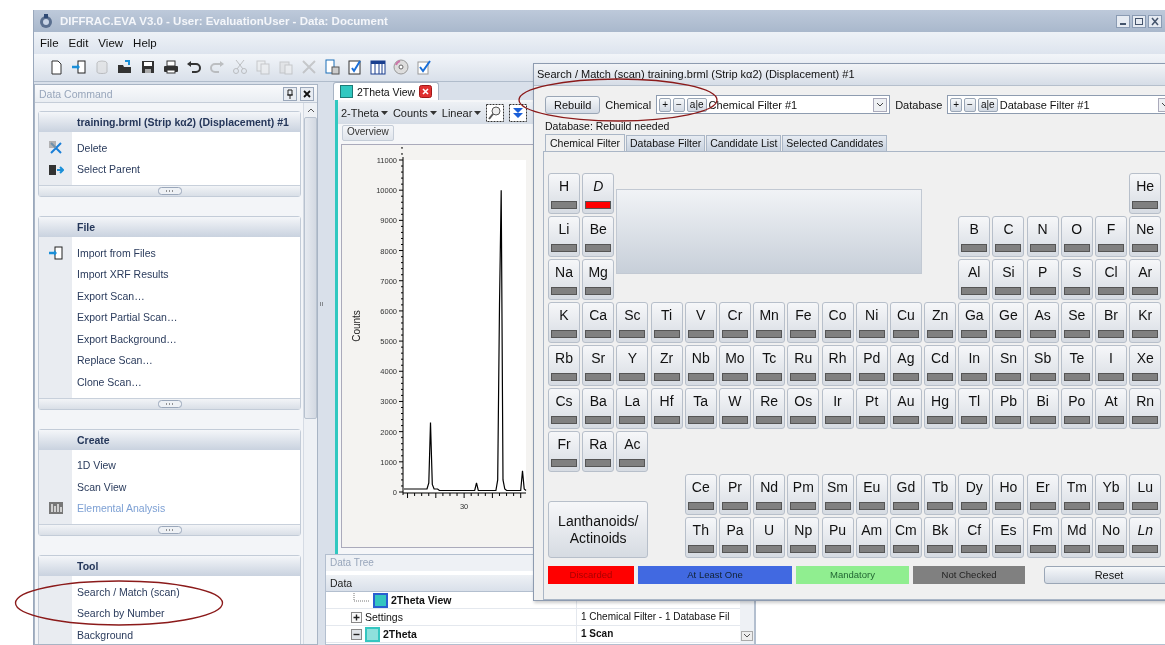 Image resolution: width=1165 pixels, height=645 pixels. What do you see at coordinates (1008, 236) in the screenshot?
I see `element-button: C` at bounding box center [1008, 236].